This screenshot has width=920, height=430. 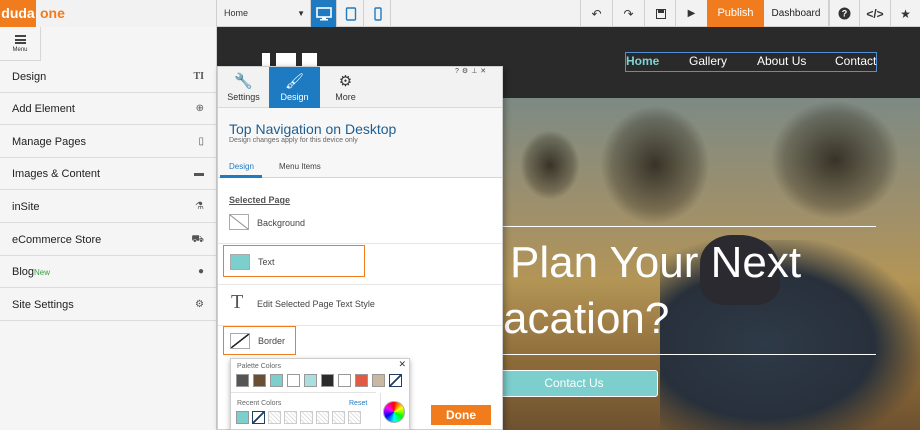 I want to click on hero-heading-line2: acation?, so click(x=586, y=319).